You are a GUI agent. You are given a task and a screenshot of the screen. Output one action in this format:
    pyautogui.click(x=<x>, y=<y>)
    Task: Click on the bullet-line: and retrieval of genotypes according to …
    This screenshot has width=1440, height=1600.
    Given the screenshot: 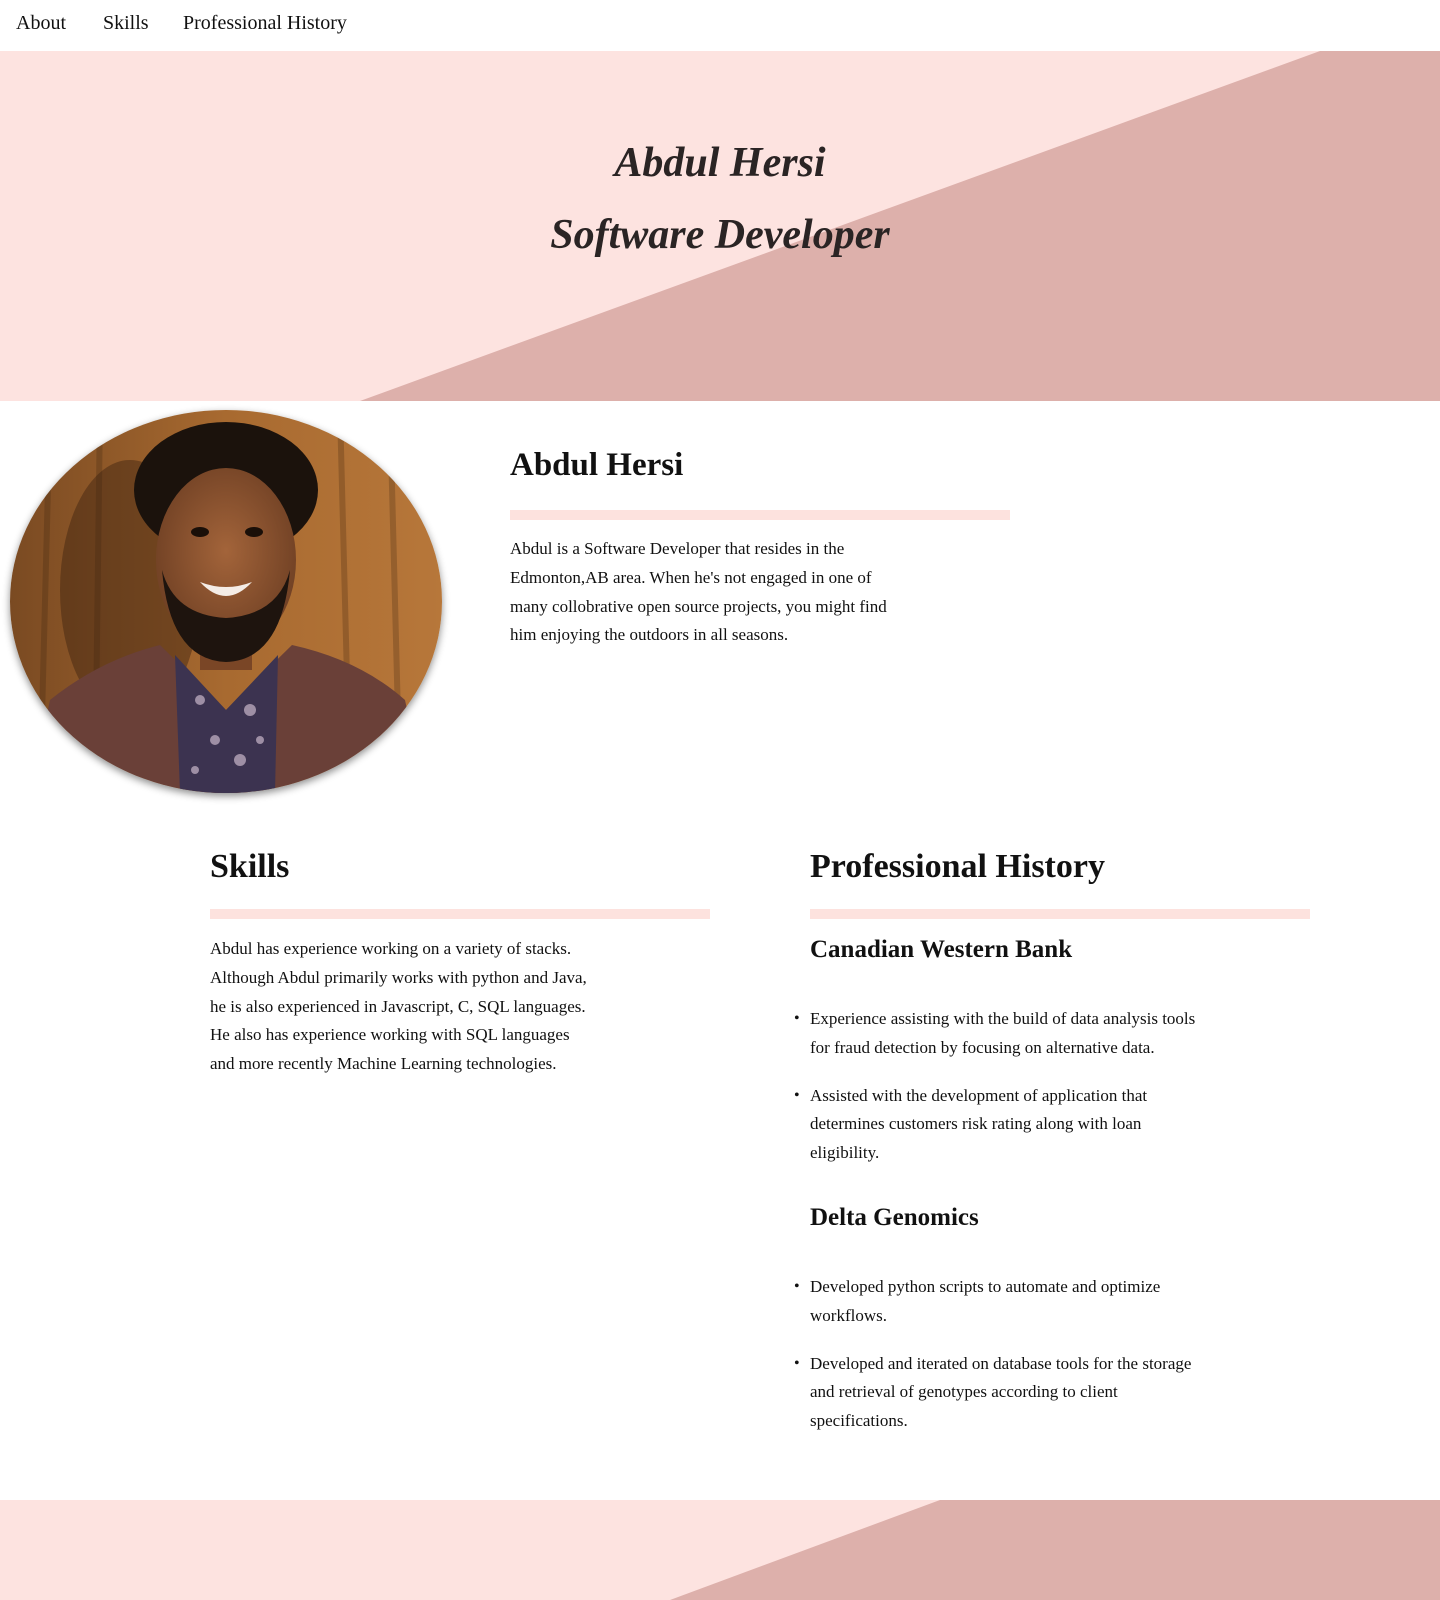 What is the action you would take?
    pyautogui.click(x=964, y=1392)
    